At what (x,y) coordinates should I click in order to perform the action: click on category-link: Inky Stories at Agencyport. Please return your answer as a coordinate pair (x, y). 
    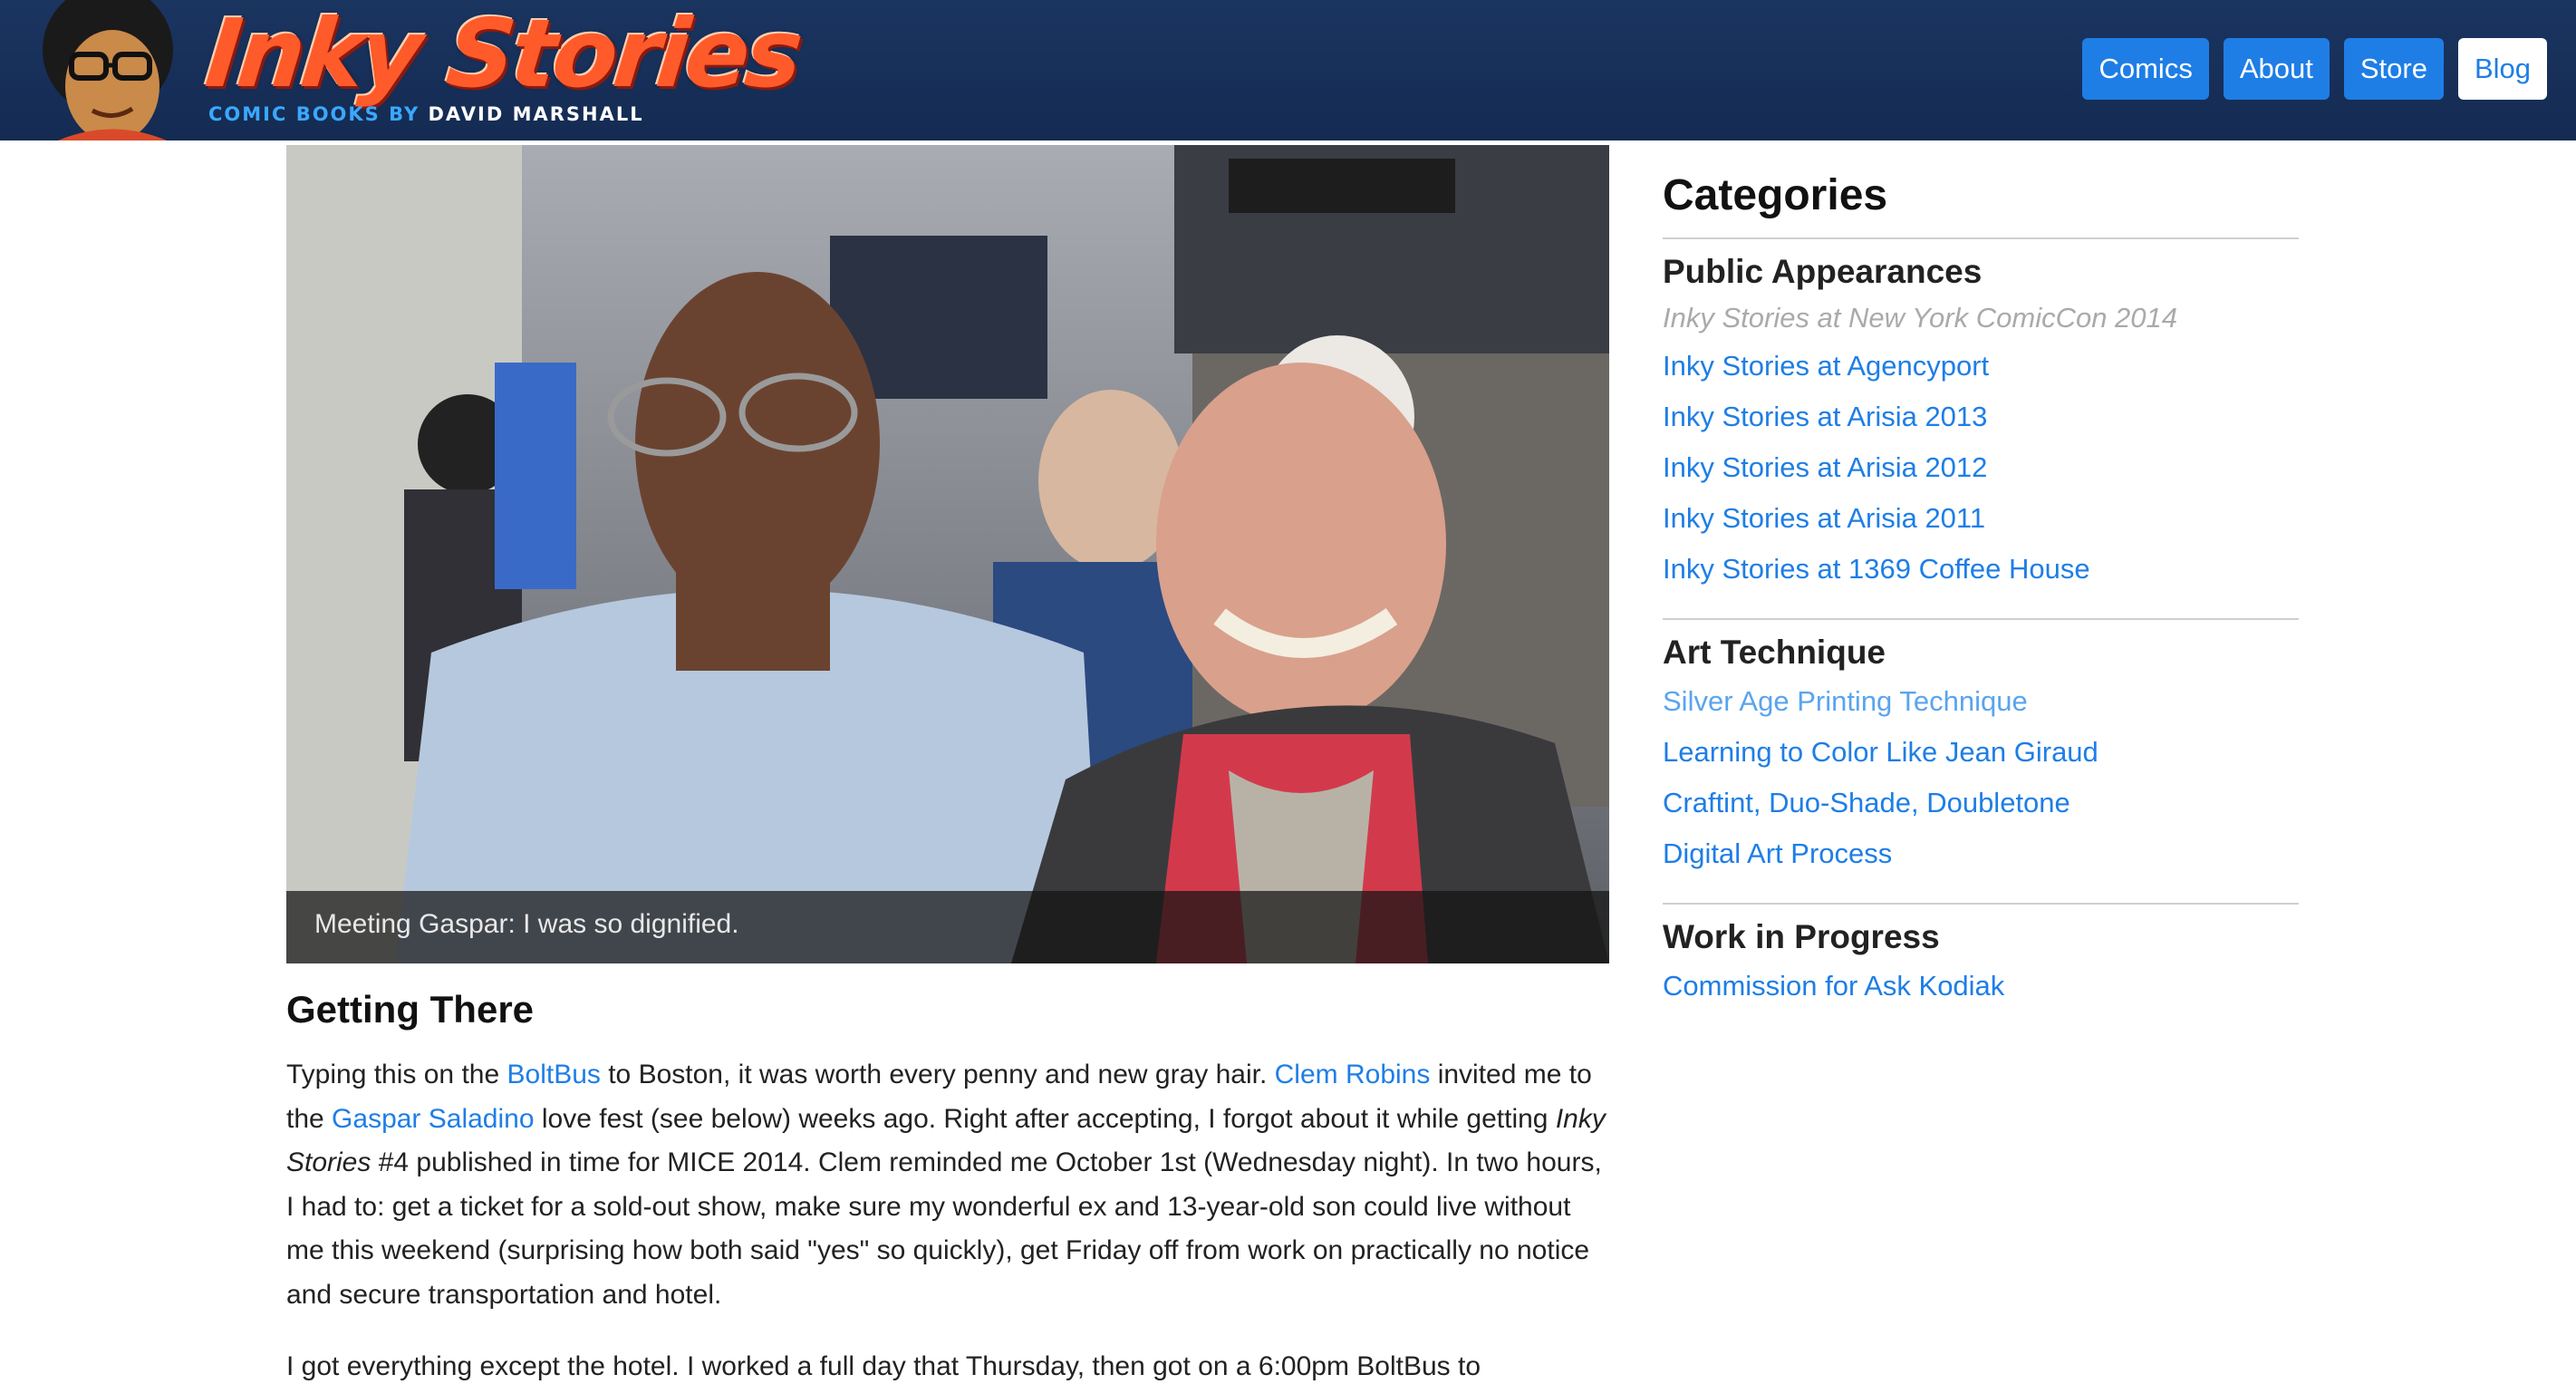
    Looking at the image, I should click on (1981, 366).